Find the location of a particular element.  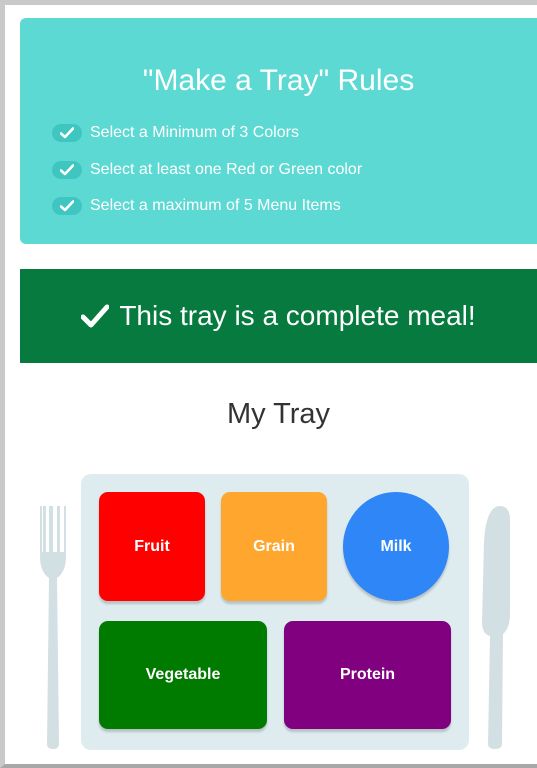

tray-item-label: Grain is located at coordinates (274, 546).